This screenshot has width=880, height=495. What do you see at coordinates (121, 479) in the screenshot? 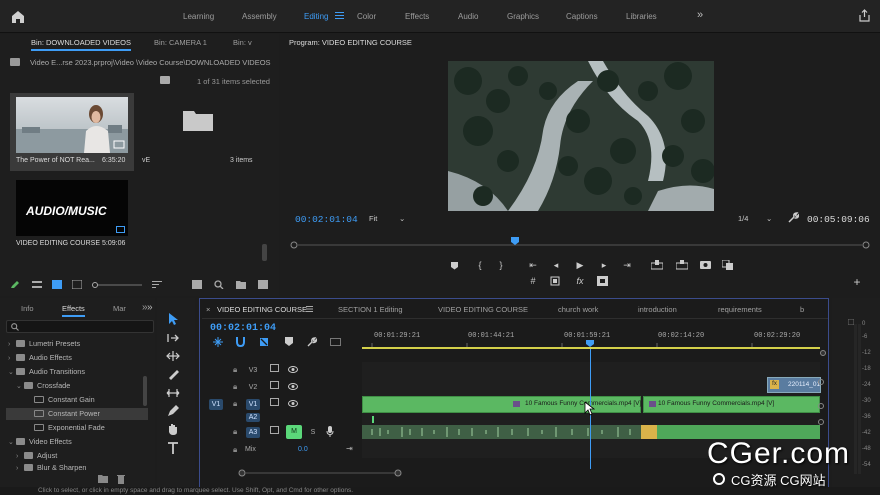
I see `trash-icon` at bounding box center [121, 479].